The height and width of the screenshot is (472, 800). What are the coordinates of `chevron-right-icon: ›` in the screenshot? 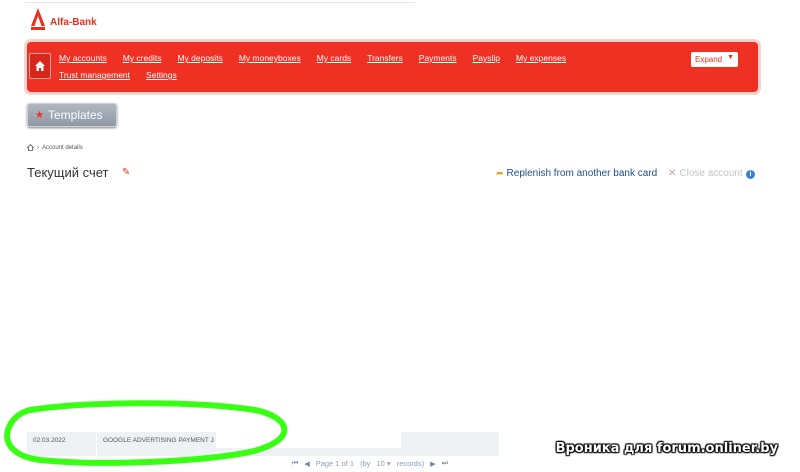 It's located at (38, 147).